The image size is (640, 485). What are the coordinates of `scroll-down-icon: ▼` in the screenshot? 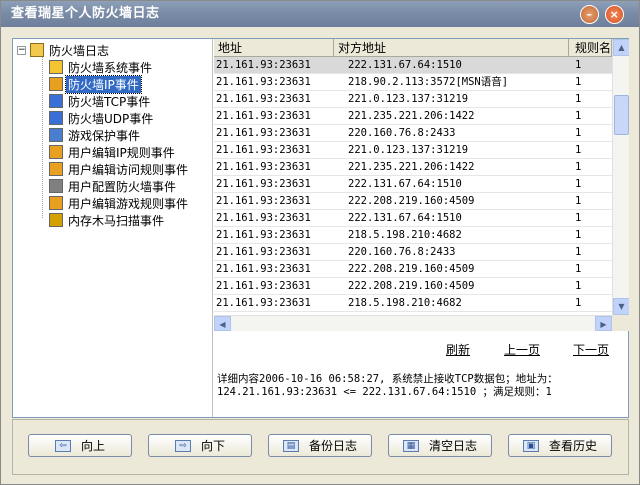 It's located at (621, 306).